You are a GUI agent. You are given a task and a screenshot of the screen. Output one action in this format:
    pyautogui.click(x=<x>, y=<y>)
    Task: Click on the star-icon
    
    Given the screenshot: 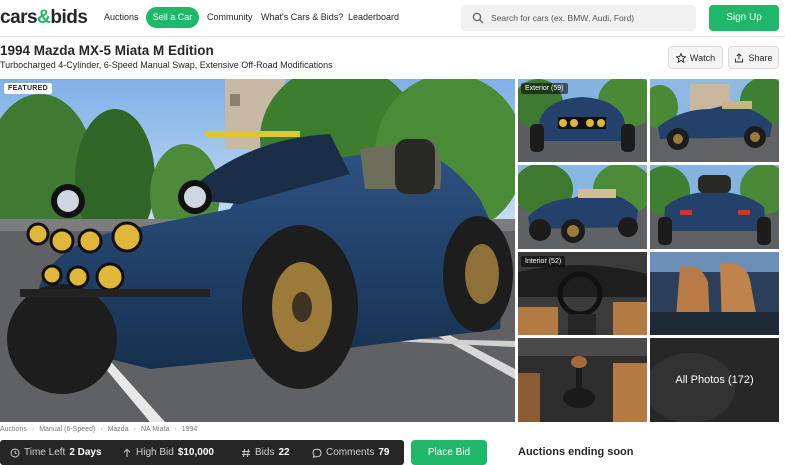 What is the action you would take?
    pyautogui.click(x=680, y=57)
    